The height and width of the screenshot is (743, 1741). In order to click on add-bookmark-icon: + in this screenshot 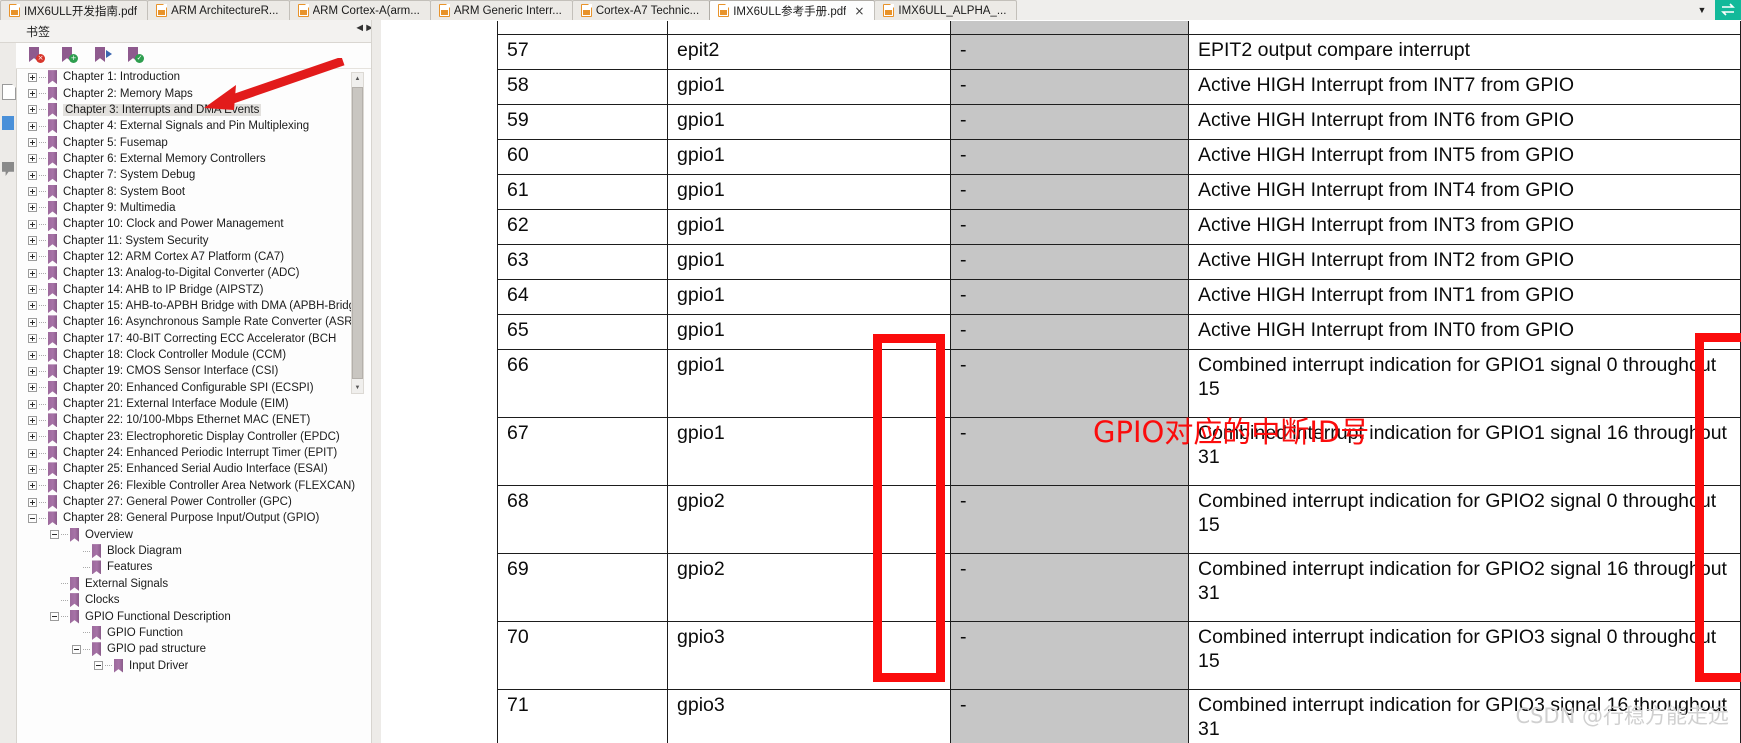, I will do `click(69, 55)`.